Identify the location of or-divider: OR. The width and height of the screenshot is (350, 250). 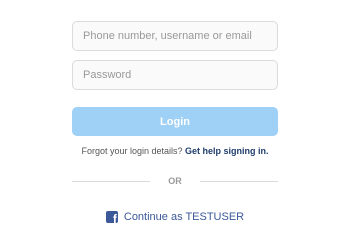
(175, 181).